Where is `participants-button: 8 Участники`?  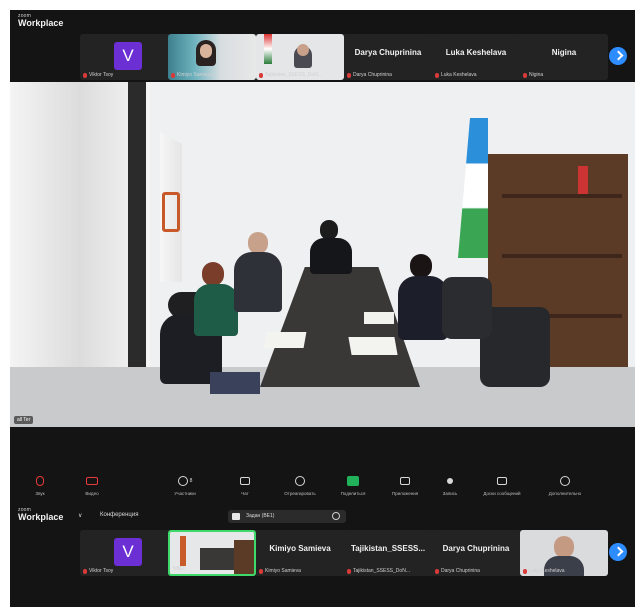 participants-button: 8 Участники is located at coordinates (185, 485).